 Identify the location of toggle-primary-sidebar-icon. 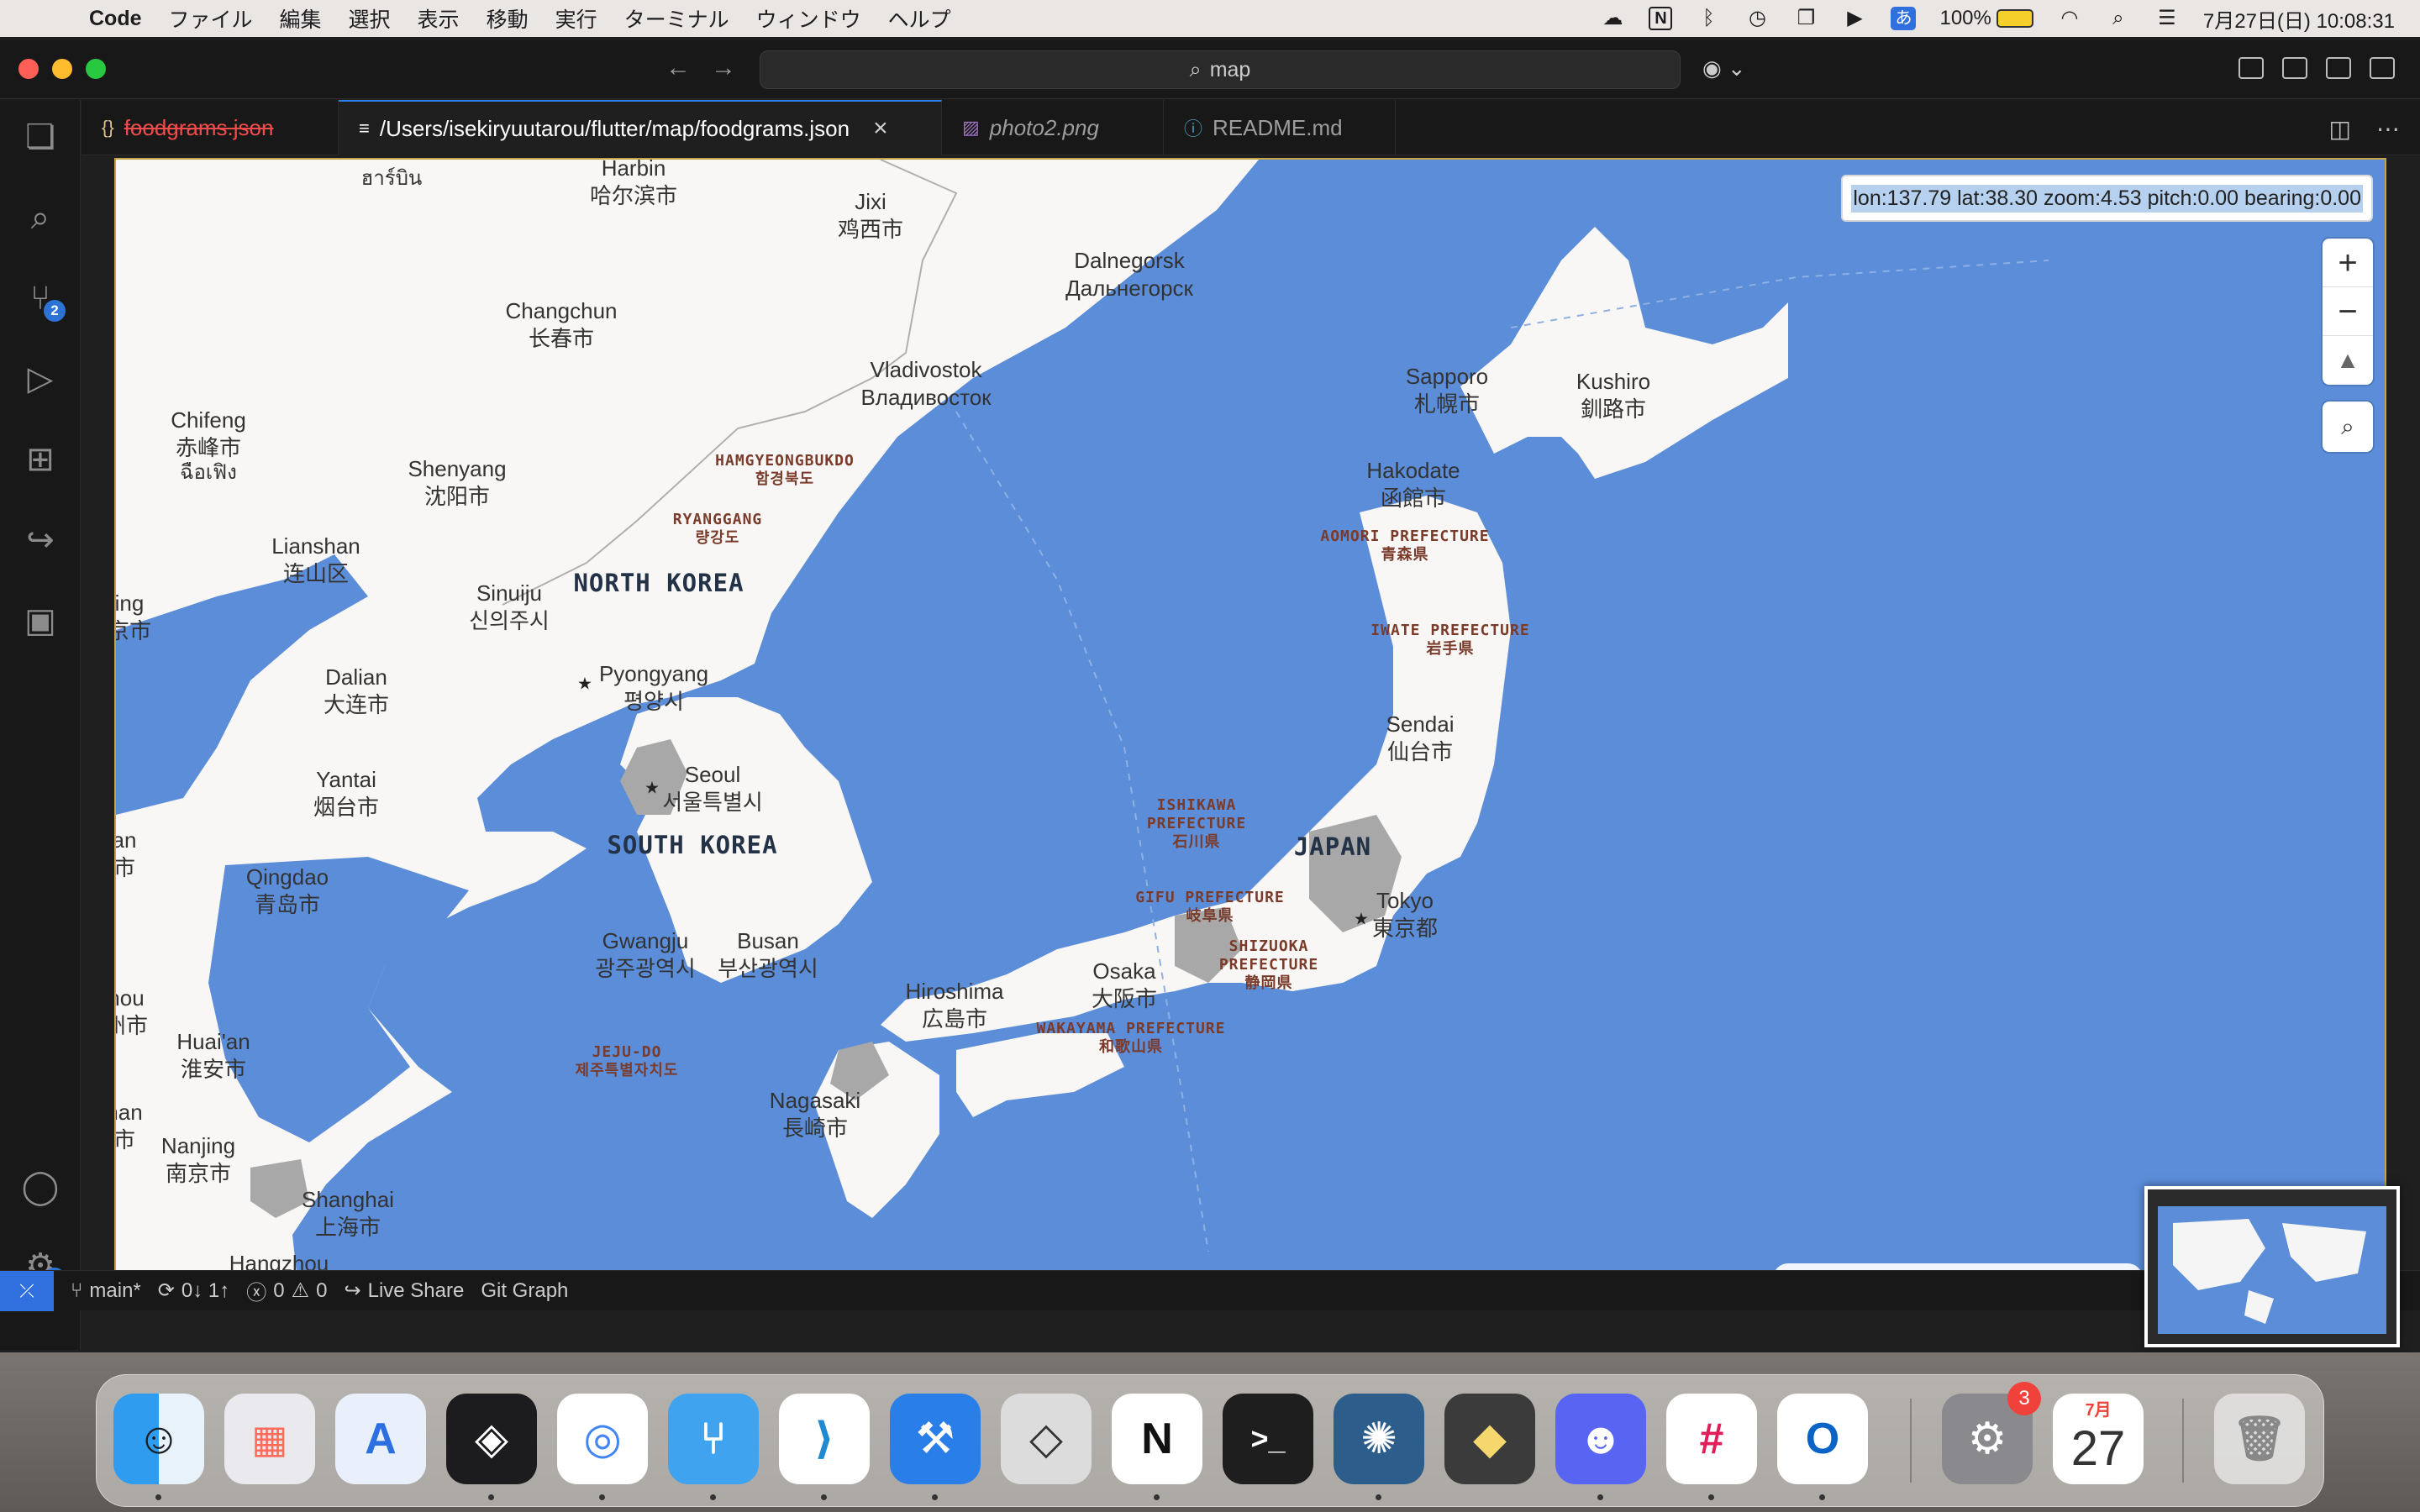
(2294, 68).